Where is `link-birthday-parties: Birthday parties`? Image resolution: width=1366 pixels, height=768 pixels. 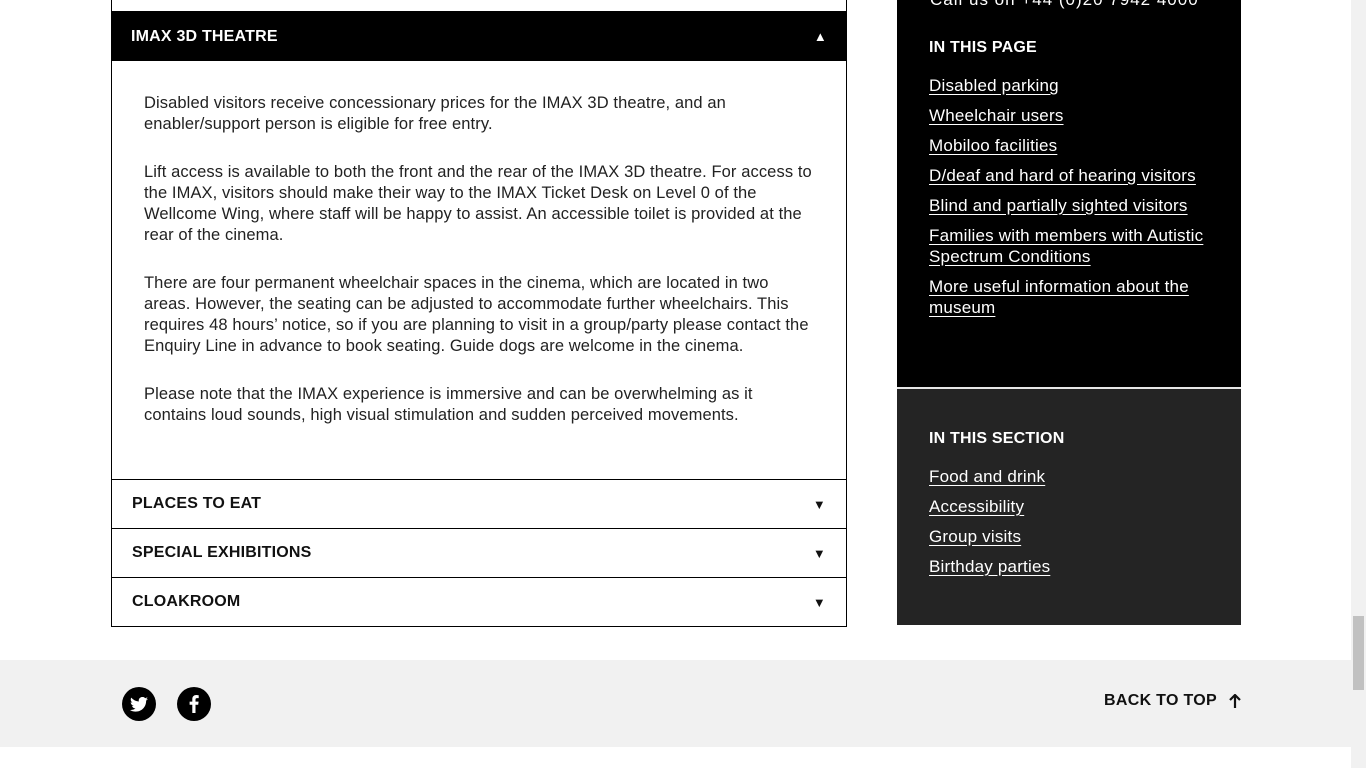
link-birthday-parties: Birthday parties is located at coordinates (1069, 566).